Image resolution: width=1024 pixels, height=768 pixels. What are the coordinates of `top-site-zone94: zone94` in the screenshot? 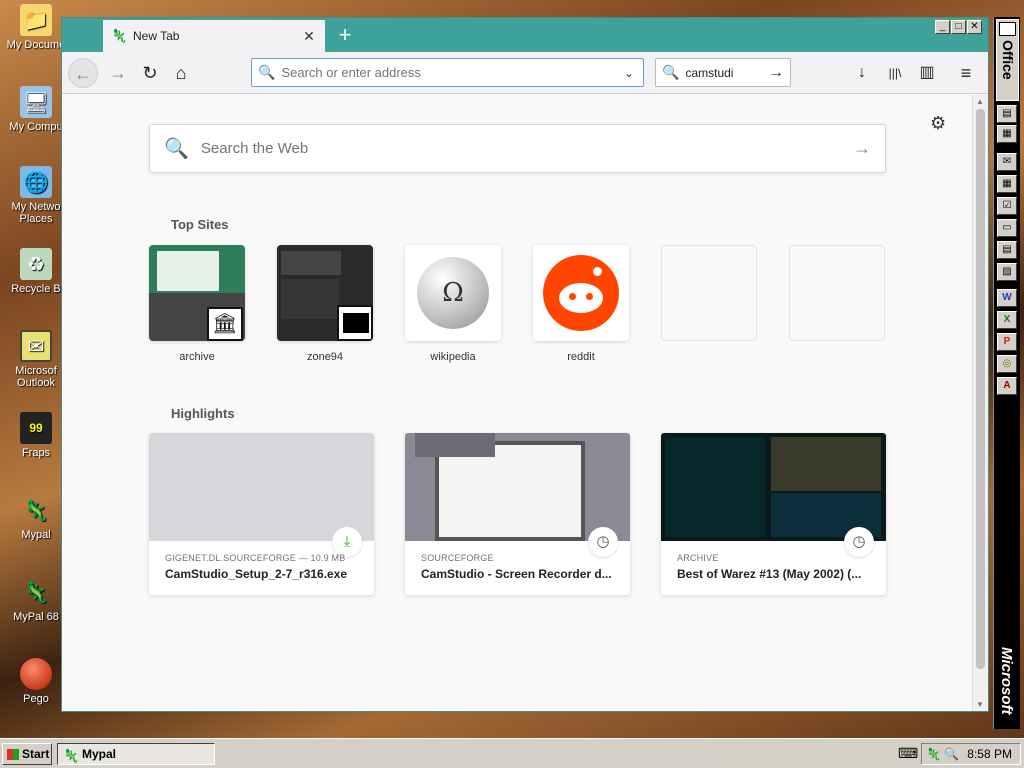 It's located at (325, 304).